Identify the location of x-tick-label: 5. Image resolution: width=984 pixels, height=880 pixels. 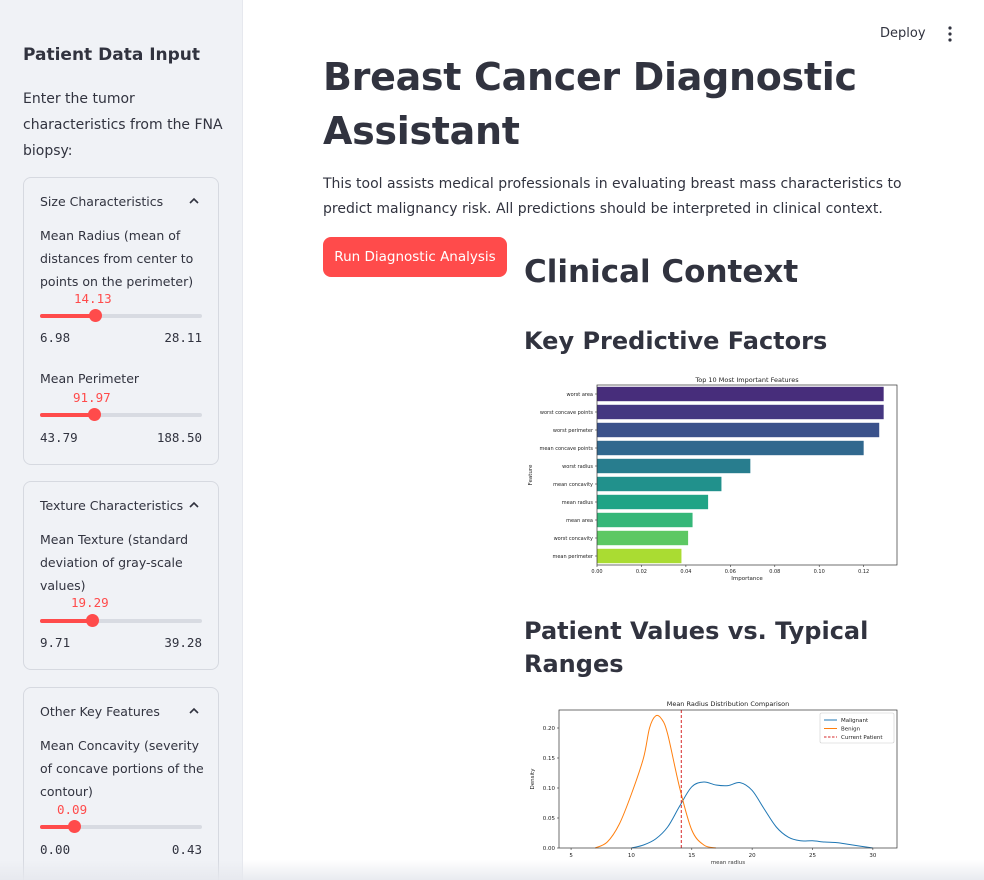
(571, 856).